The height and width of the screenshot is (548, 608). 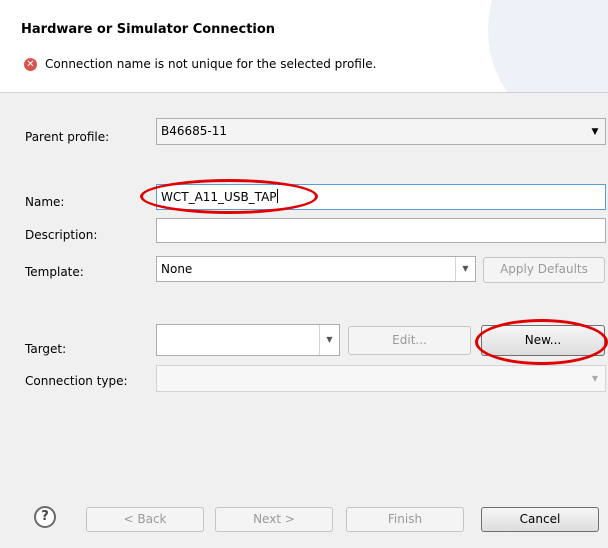 I want to click on parent-profile-select: B46685-11 ▼, so click(x=381, y=131).